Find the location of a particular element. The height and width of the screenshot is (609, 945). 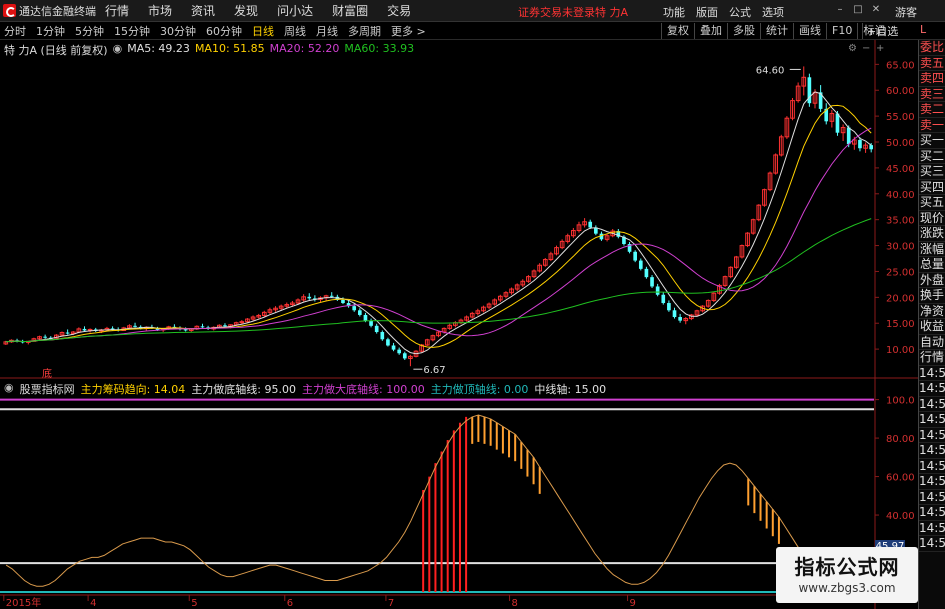

menu-hangqing: 行情 is located at coordinates (117, 10).